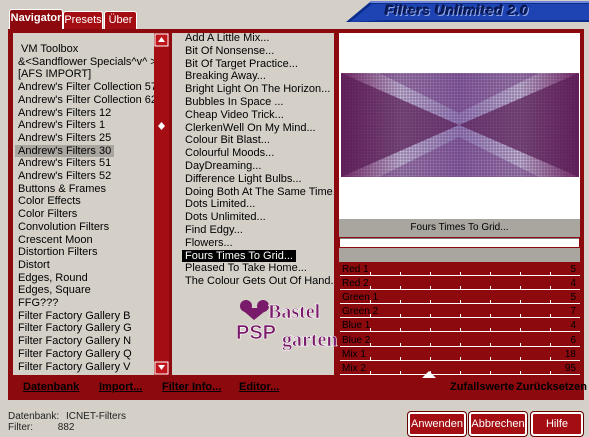  Describe the element at coordinates (49, 201) in the screenshot. I see `category-item: Color Effects` at that location.